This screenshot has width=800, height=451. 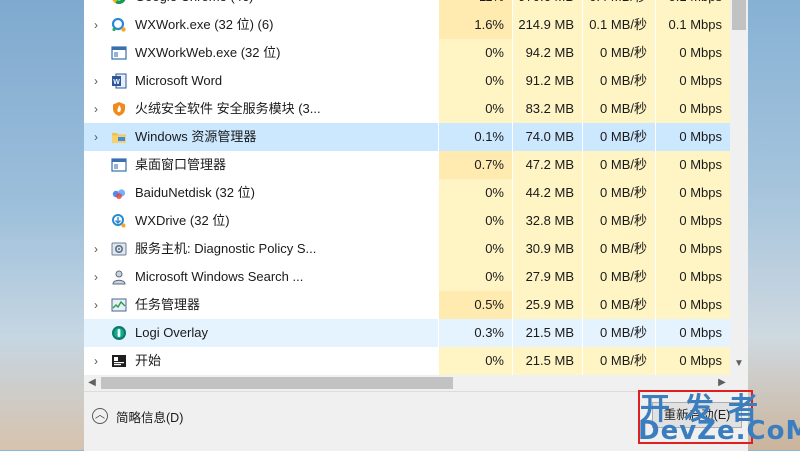 What do you see at coordinates (475, 333) in the screenshot?
I see `cpu-value: 0.3%` at bounding box center [475, 333].